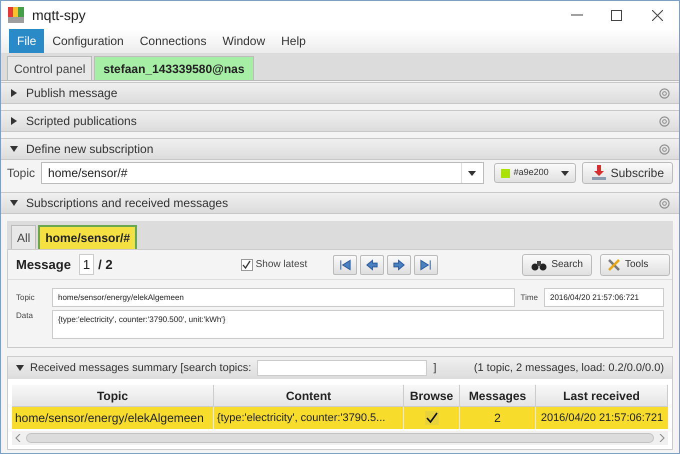  What do you see at coordinates (529, 298) in the screenshot?
I see `field-label: Time` at bounding box center [529, 298].